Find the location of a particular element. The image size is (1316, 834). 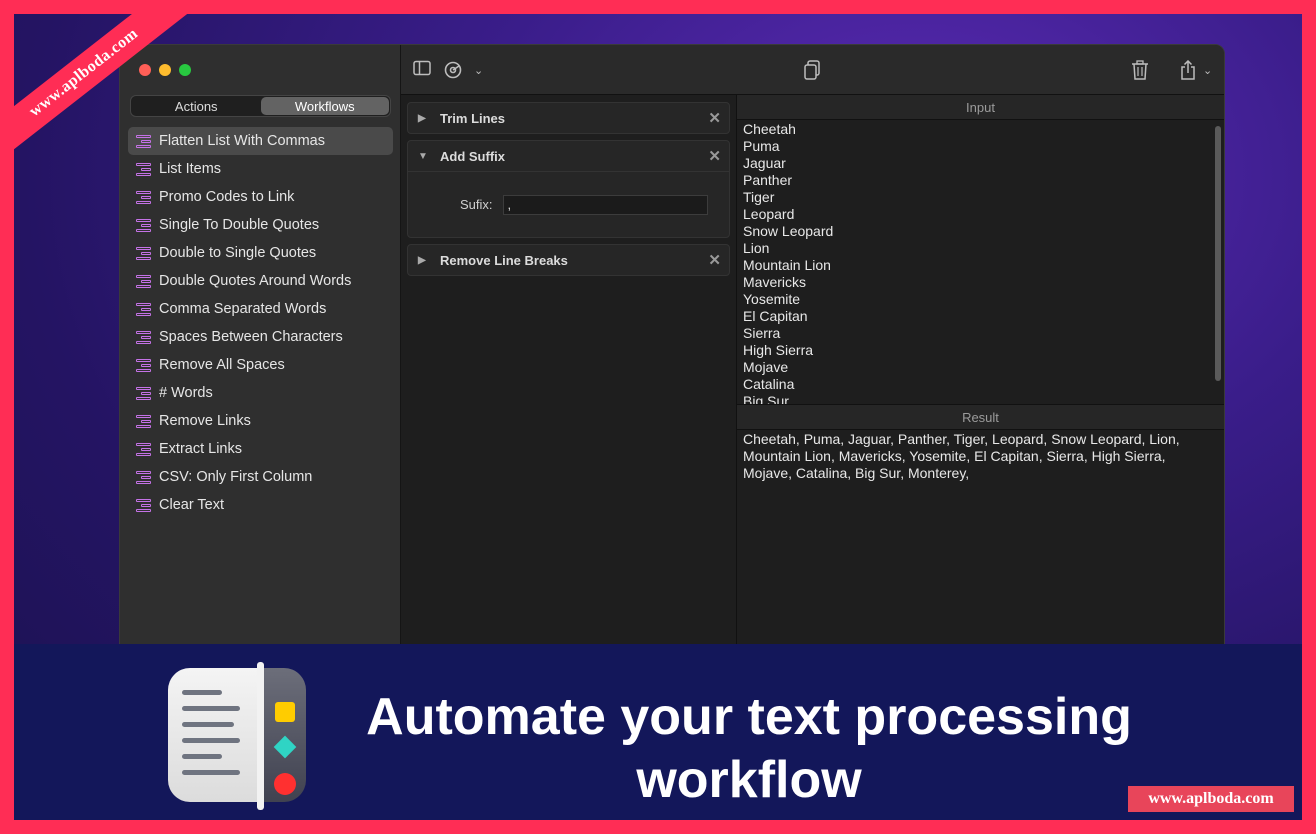

workflow-label: Flatten List With Commas is located at coordinates (242, 141).